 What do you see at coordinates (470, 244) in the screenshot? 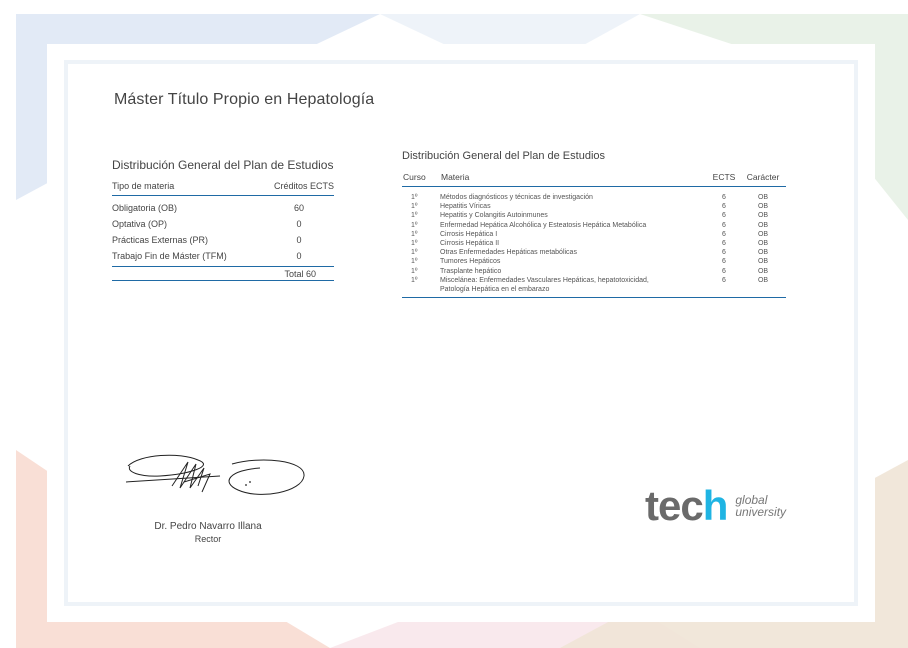
I see `subject-name: Cirrosis Hepática II` at bounding box center [470, 244].